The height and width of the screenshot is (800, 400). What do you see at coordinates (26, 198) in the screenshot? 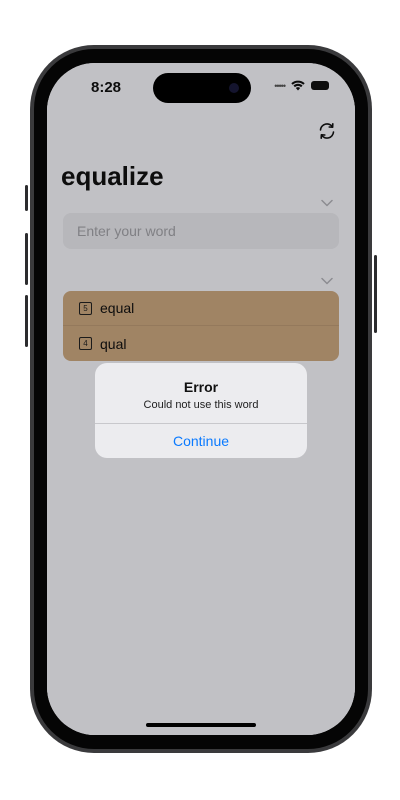
I see `phone-side-button` at bounding box center [26, 198].